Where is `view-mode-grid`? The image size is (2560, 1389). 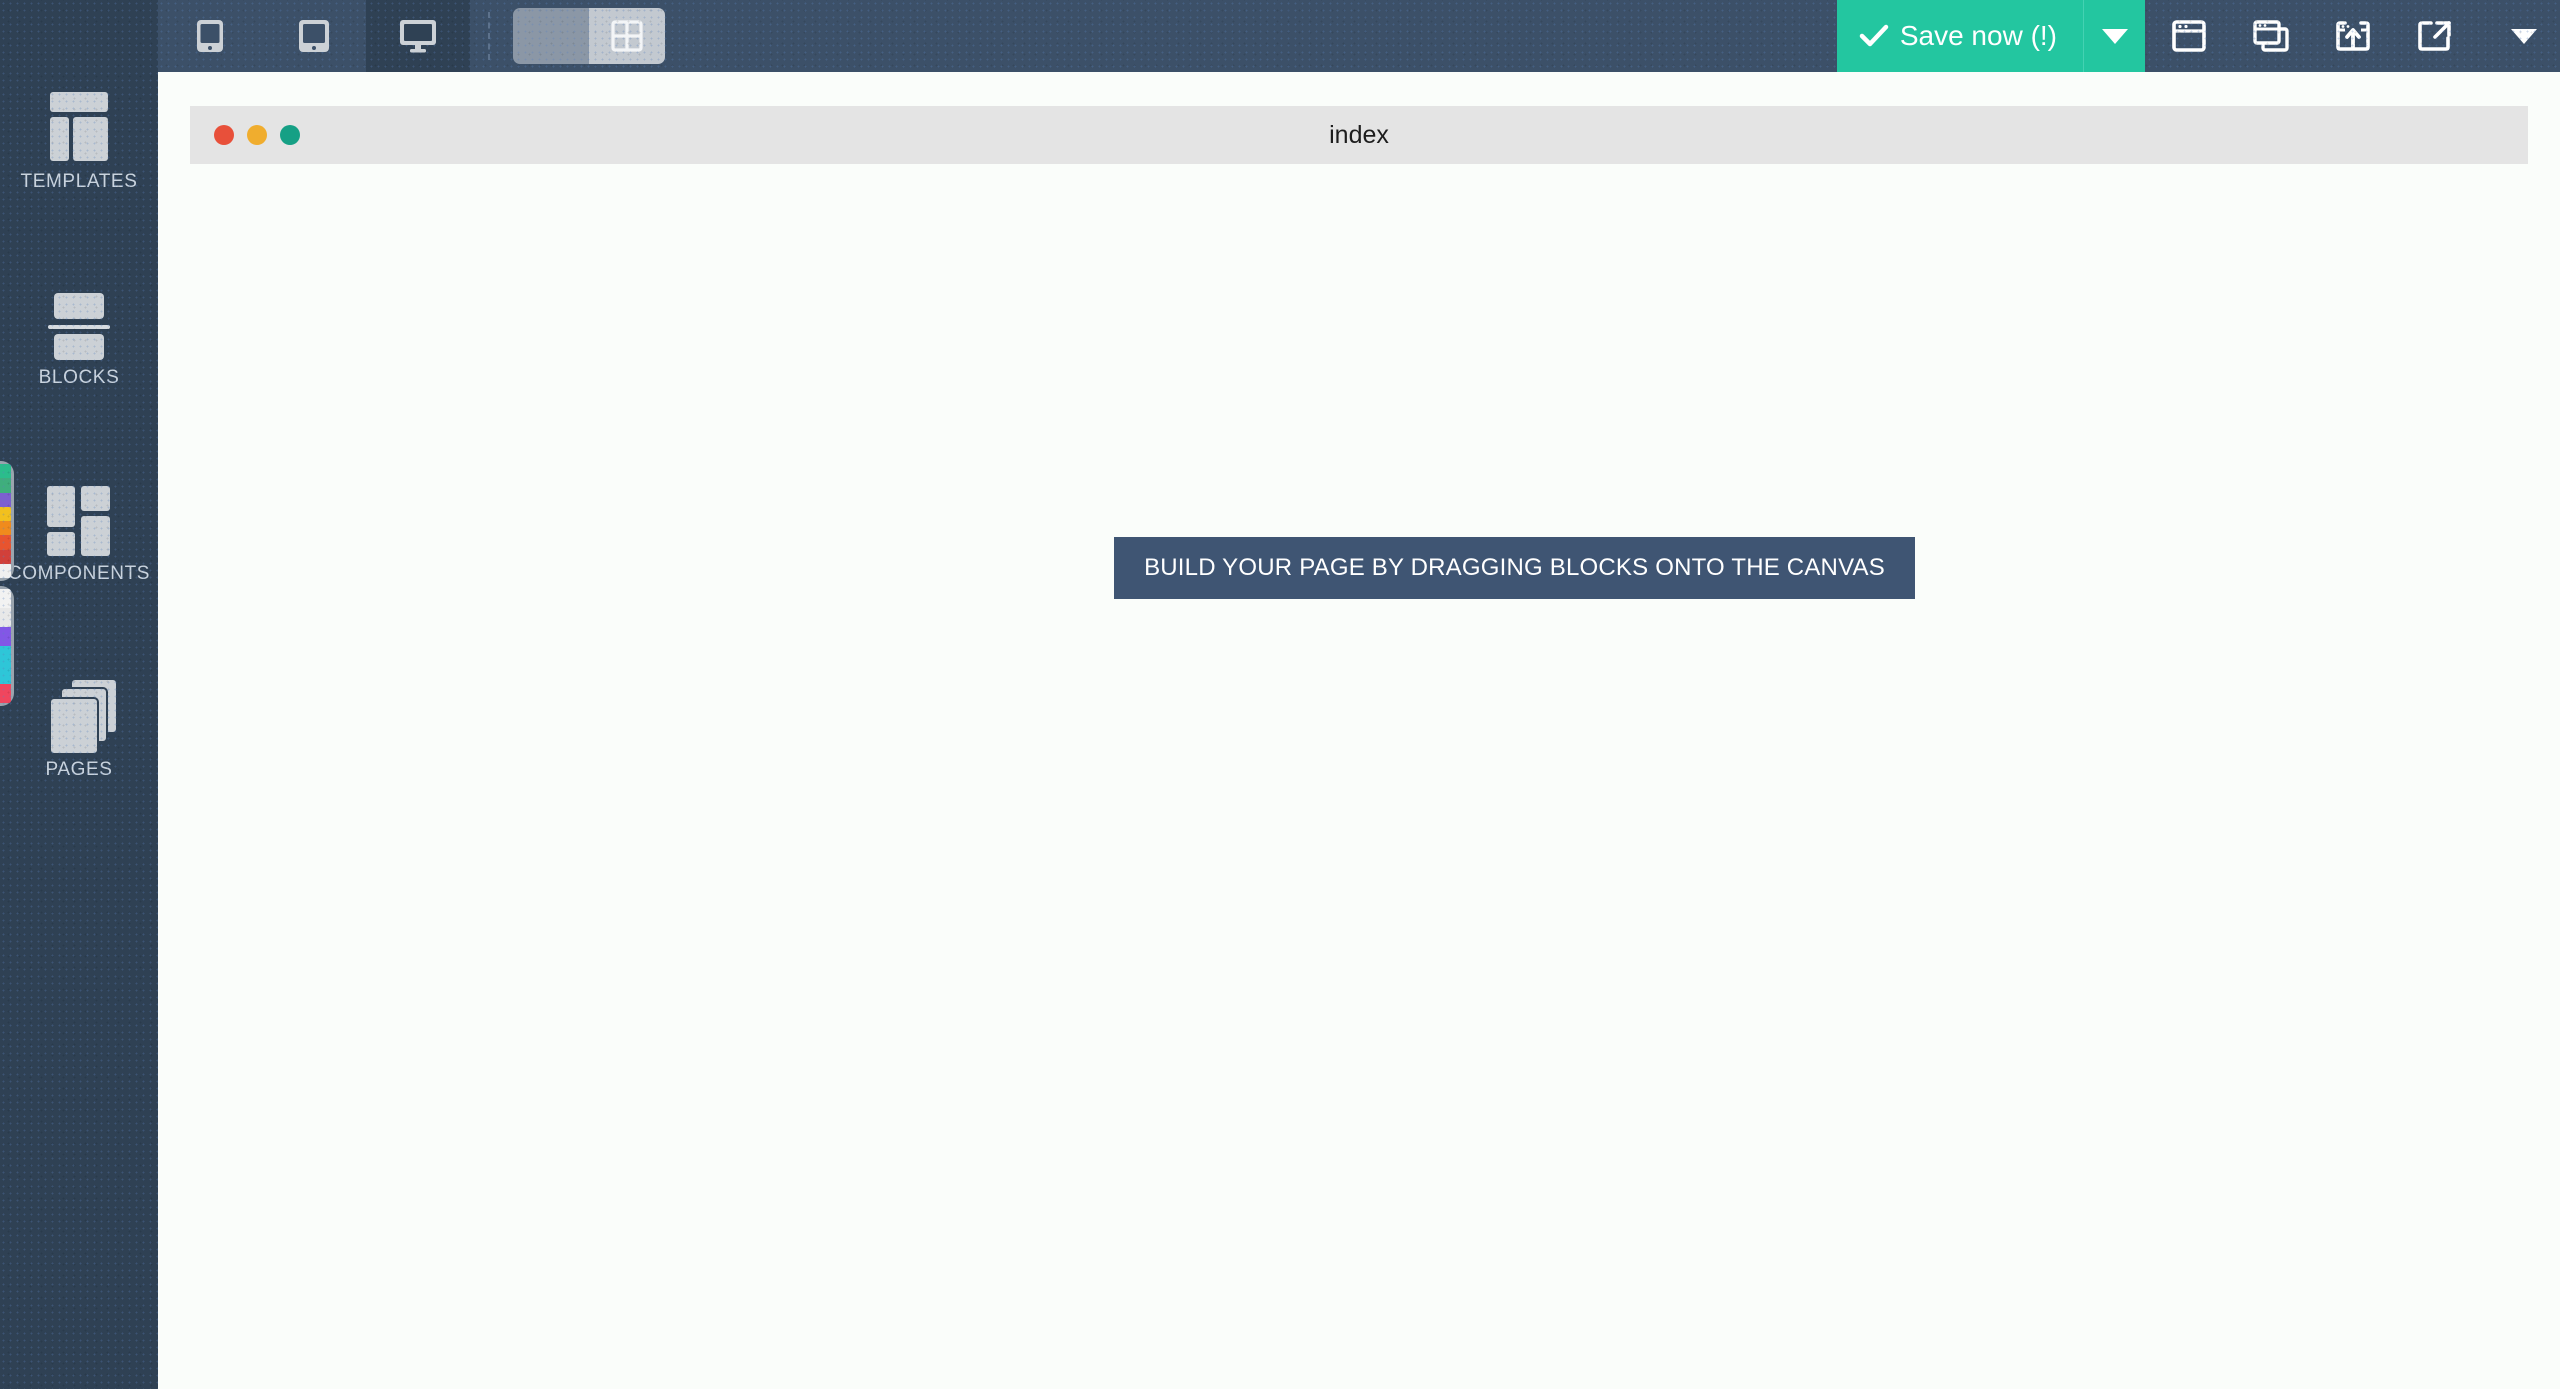
view-mode-grid is located at coordinates (627, 36).